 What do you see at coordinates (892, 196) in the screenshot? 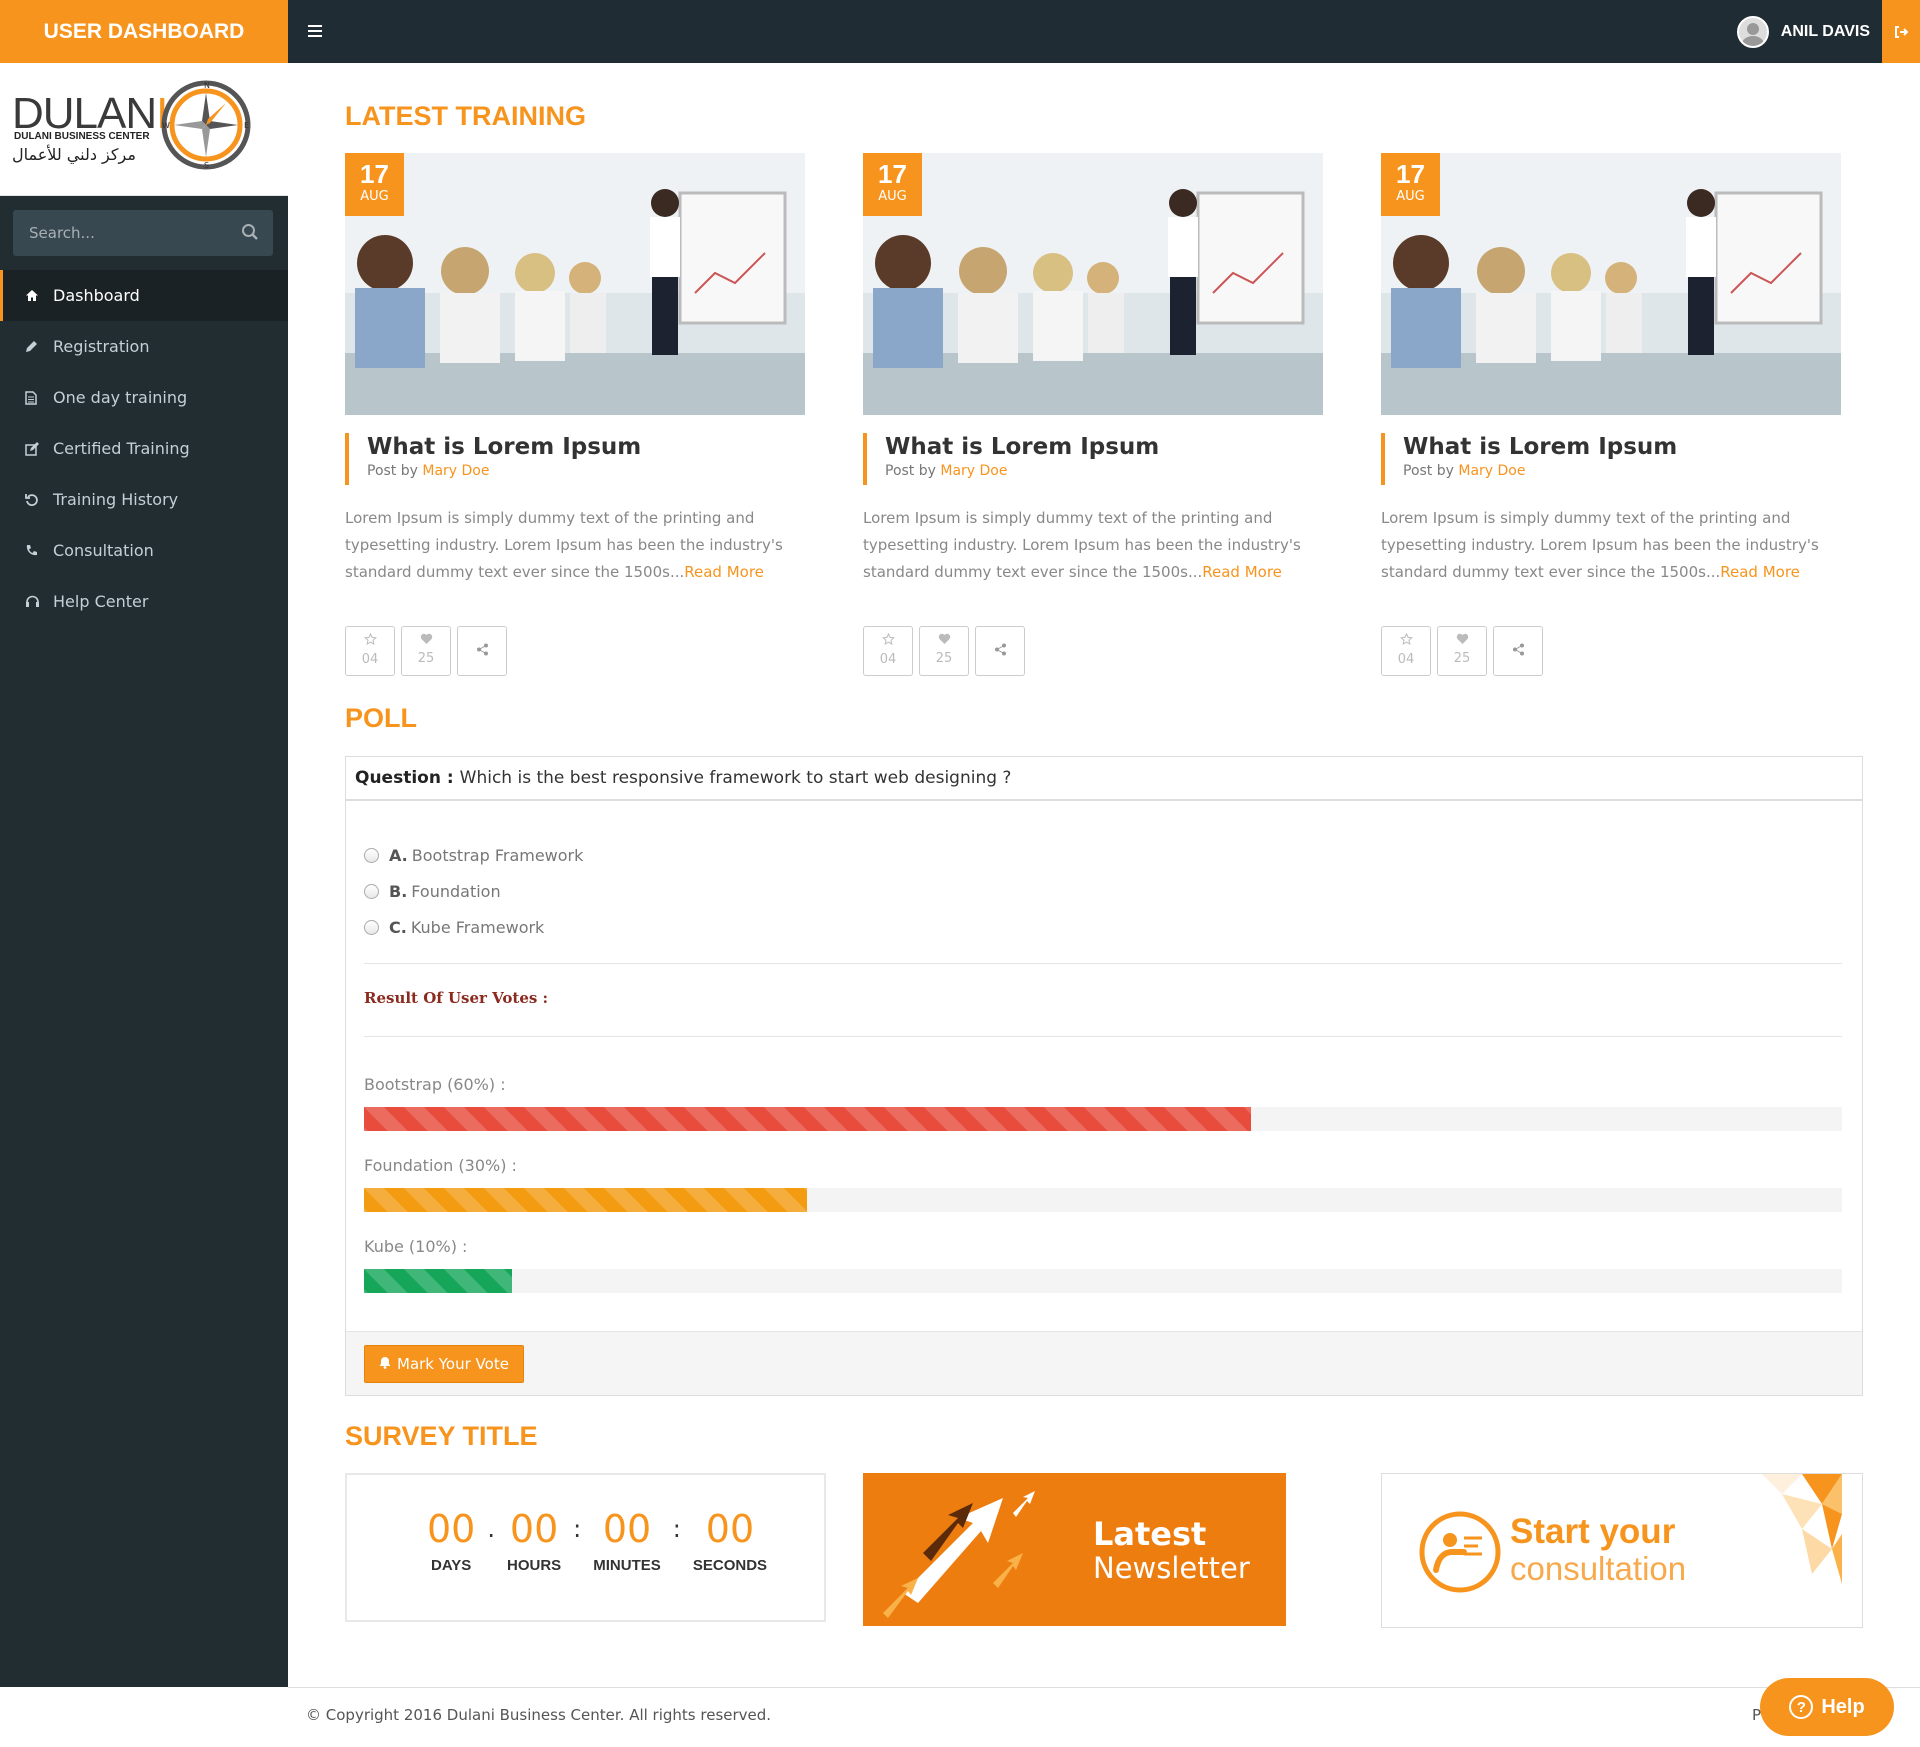
I see `date-month: AUG` at bounding box center [892, 196].